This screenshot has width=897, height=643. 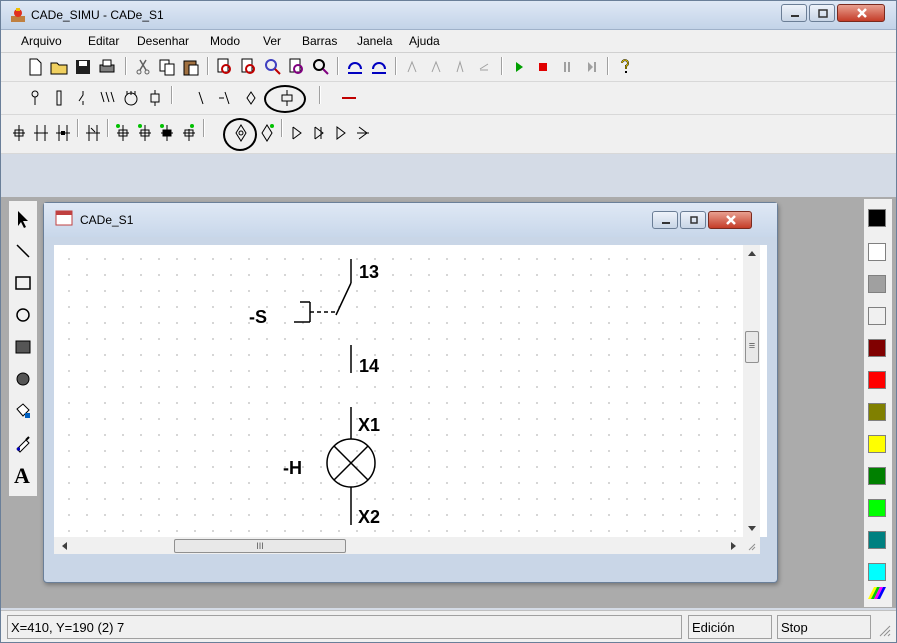 I want to click on toolbar-separator, so click(x=78, y=128).